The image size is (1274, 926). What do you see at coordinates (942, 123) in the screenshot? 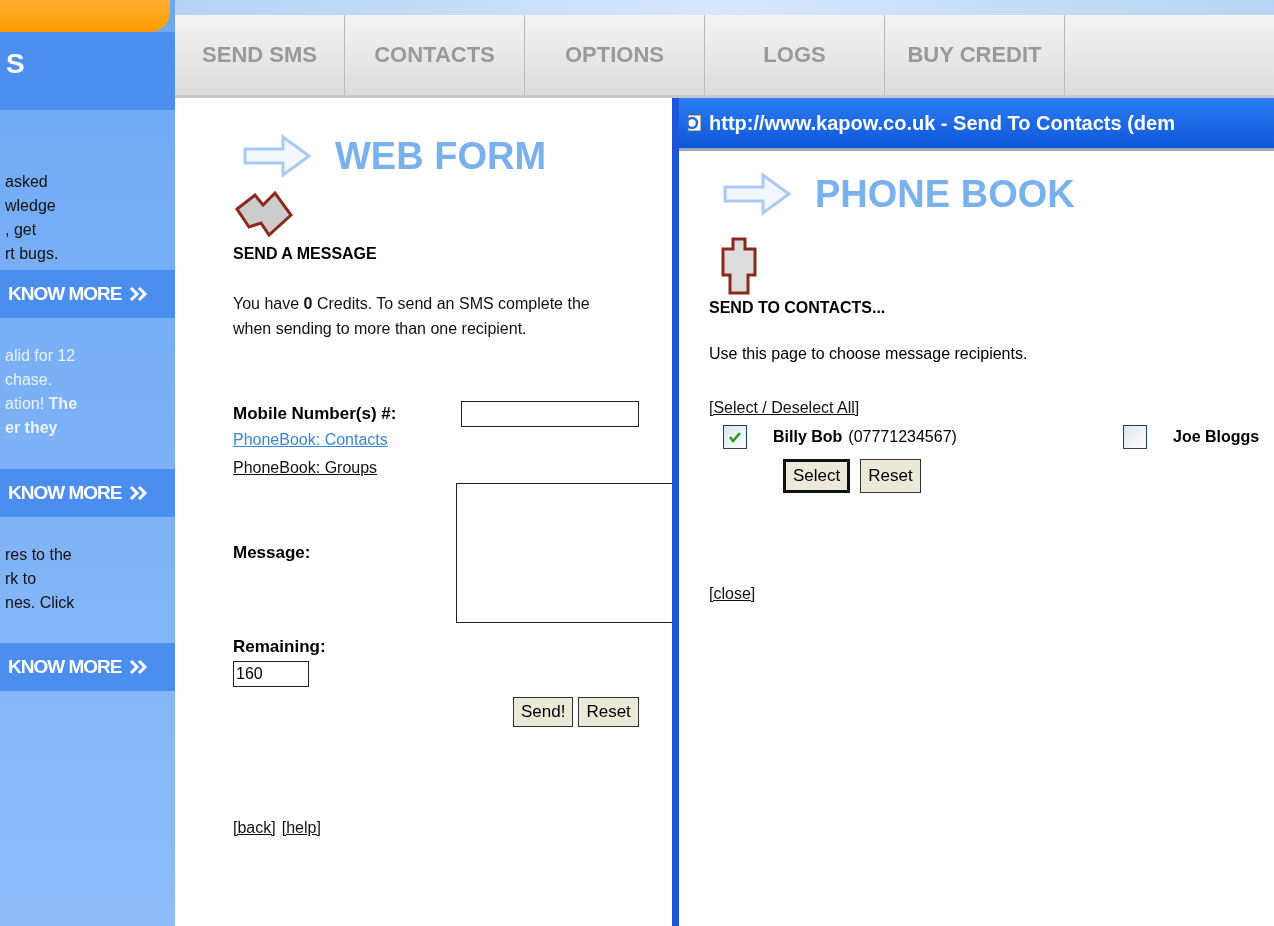
I see `window-title: http://www.kapow.co.uk - Send To Contacts (dem` at bounding box center [942, 123].